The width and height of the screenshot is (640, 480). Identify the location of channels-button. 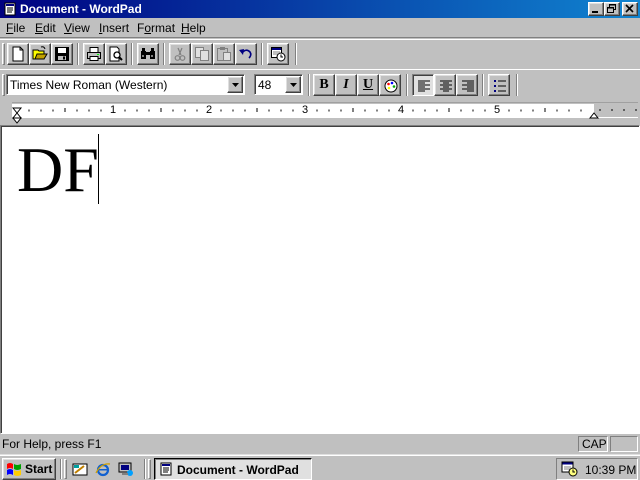
(126, 469).